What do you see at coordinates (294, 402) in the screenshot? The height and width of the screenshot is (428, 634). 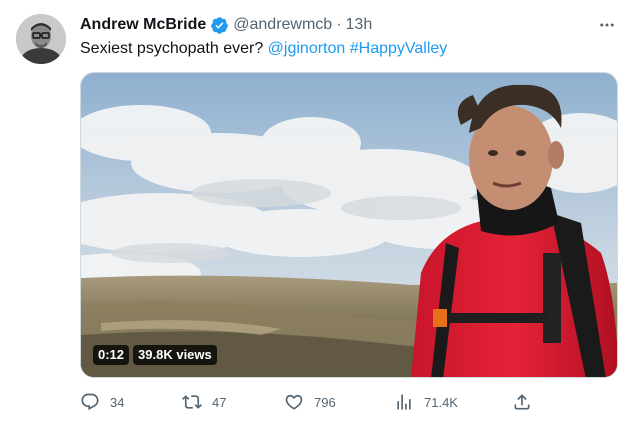 I see `heart-icon` at bounding box center [294, 402].